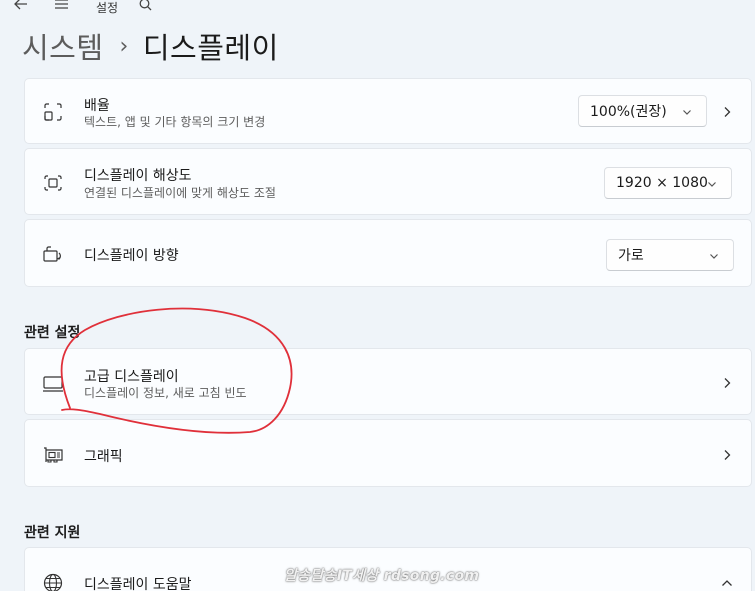  What do you see at coordinates (53, 581) in the screenshot?
I see `globe-icon` at bounding box center [53, 581].